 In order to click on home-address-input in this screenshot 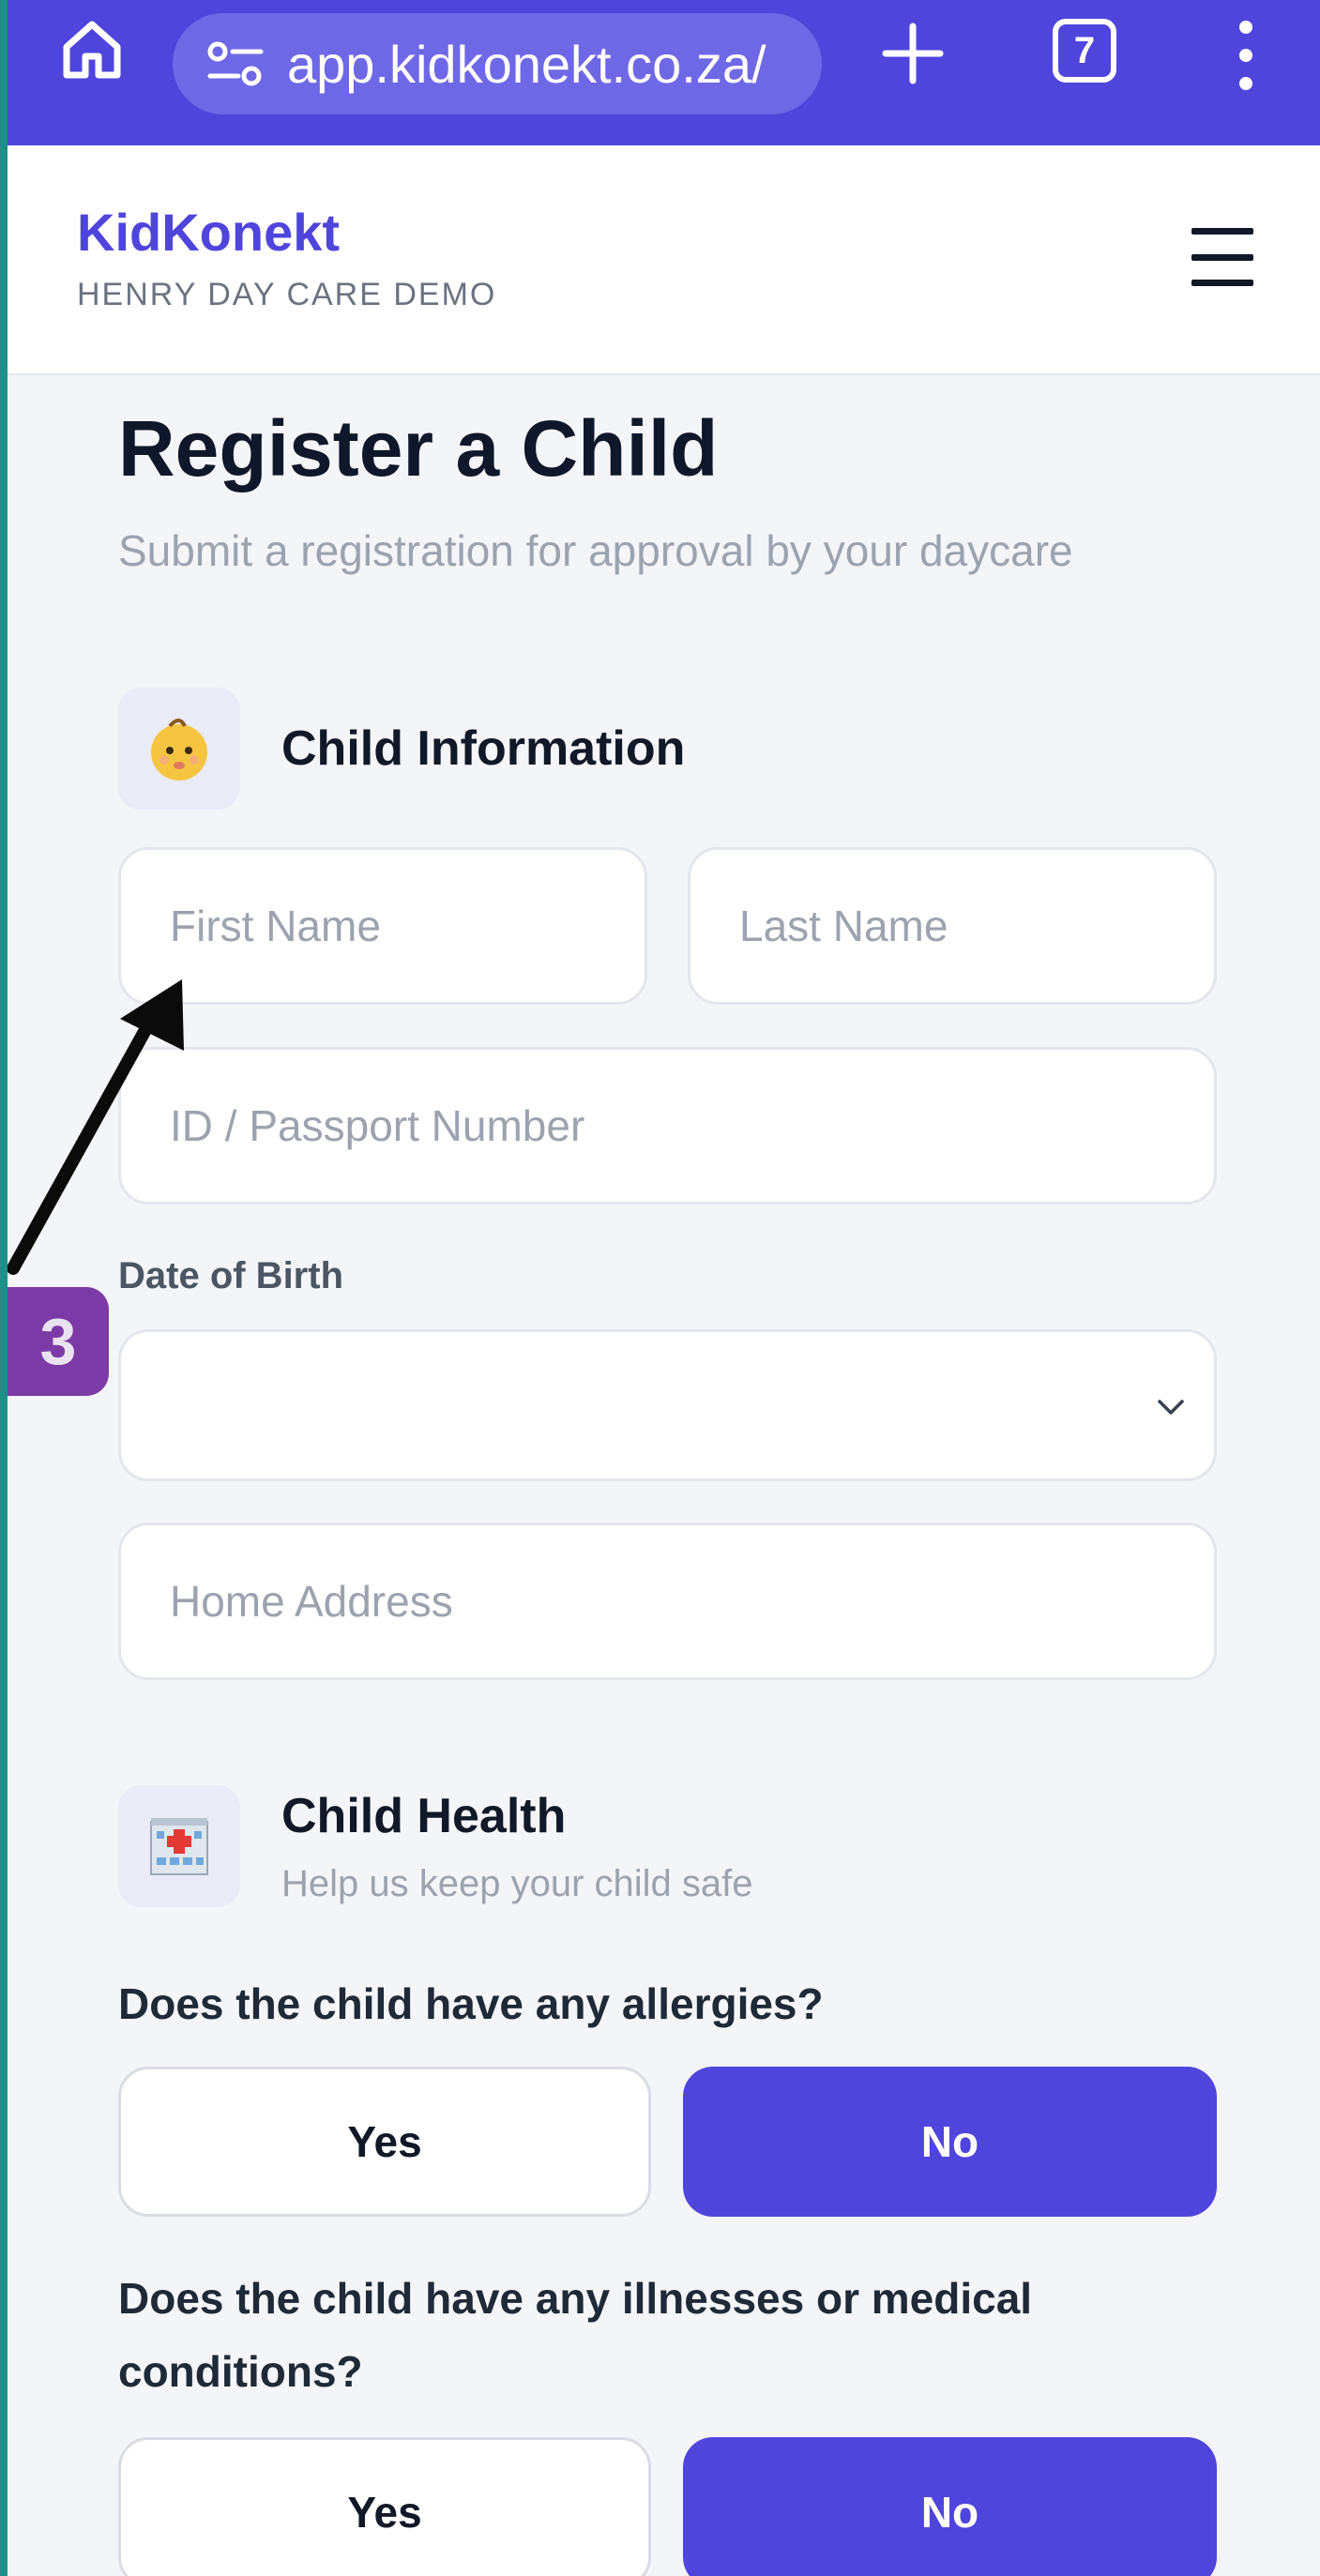, I will do `click(667, 1601)`.